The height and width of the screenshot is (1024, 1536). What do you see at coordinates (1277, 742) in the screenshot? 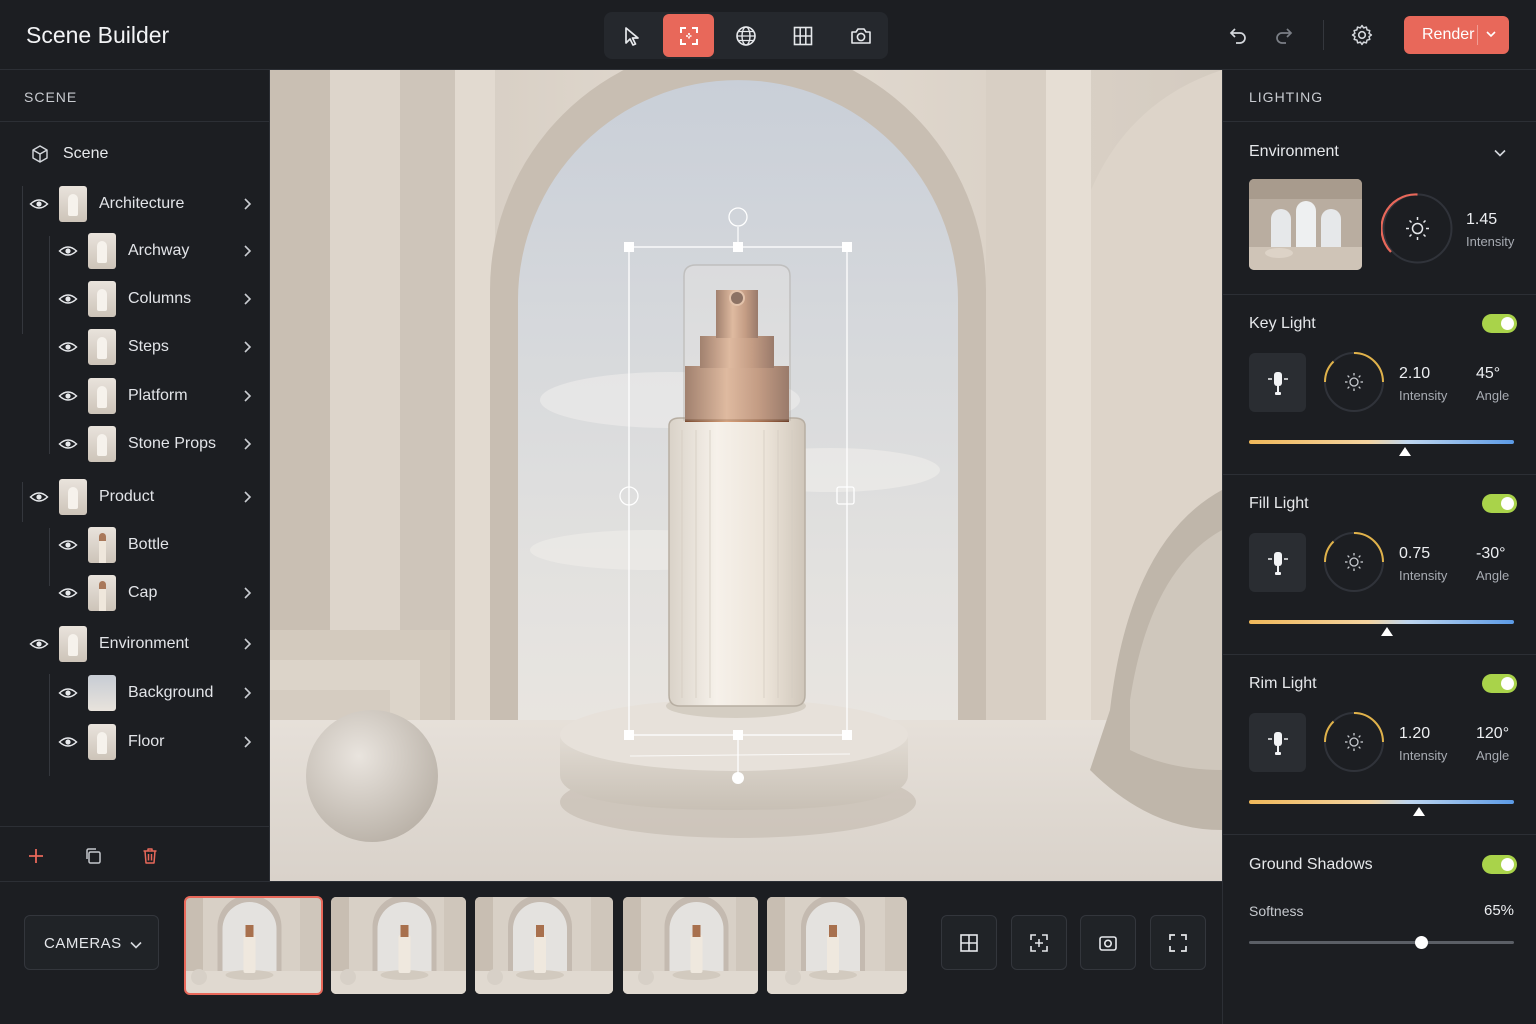
I see `rim-light-type-button` at bounding box center [1277, 742].